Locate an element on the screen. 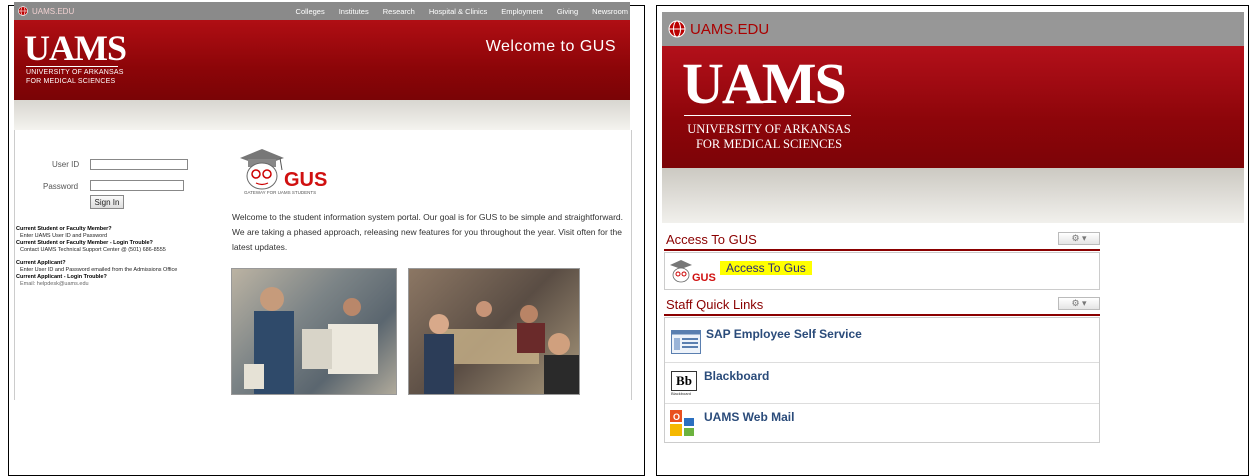 The width and height of the screenshot is (1253, 476). gus-small-logo-icon: GUS is located at coordinates (693, 272).